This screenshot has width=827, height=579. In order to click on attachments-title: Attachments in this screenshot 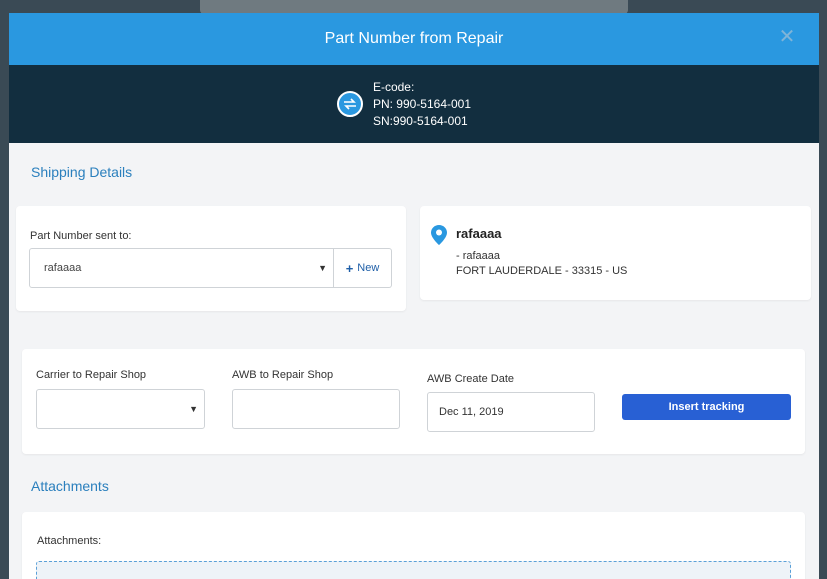, I will do `click(70, 486)`.